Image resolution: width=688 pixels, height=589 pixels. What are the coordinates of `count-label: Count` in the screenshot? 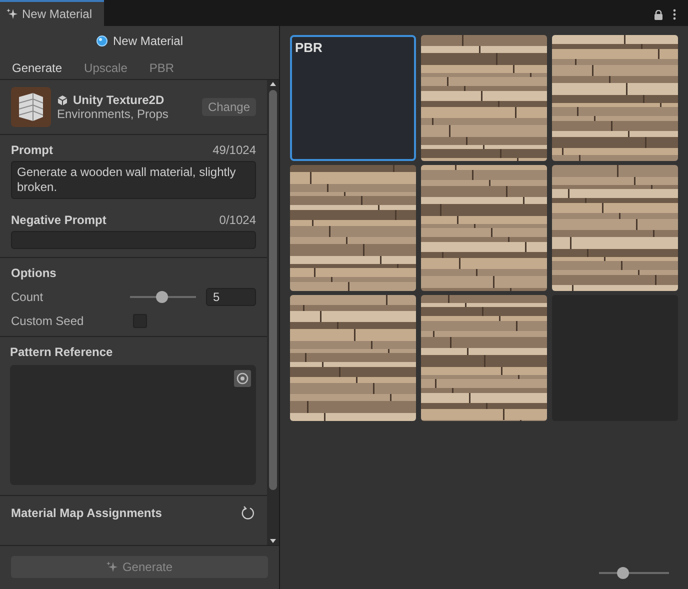 It's located at (27, 297).